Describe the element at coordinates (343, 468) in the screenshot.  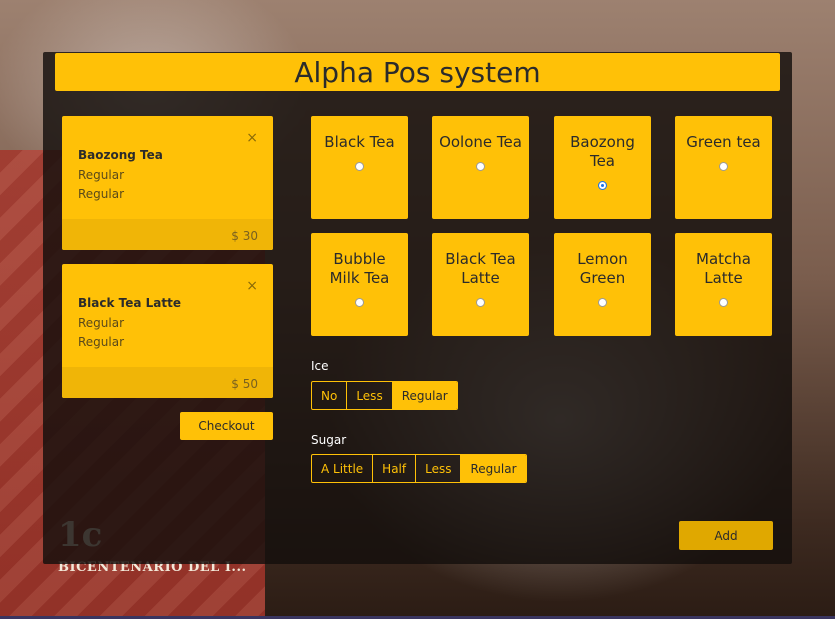
I see `sugar-option-a-little: A Little` at that location.